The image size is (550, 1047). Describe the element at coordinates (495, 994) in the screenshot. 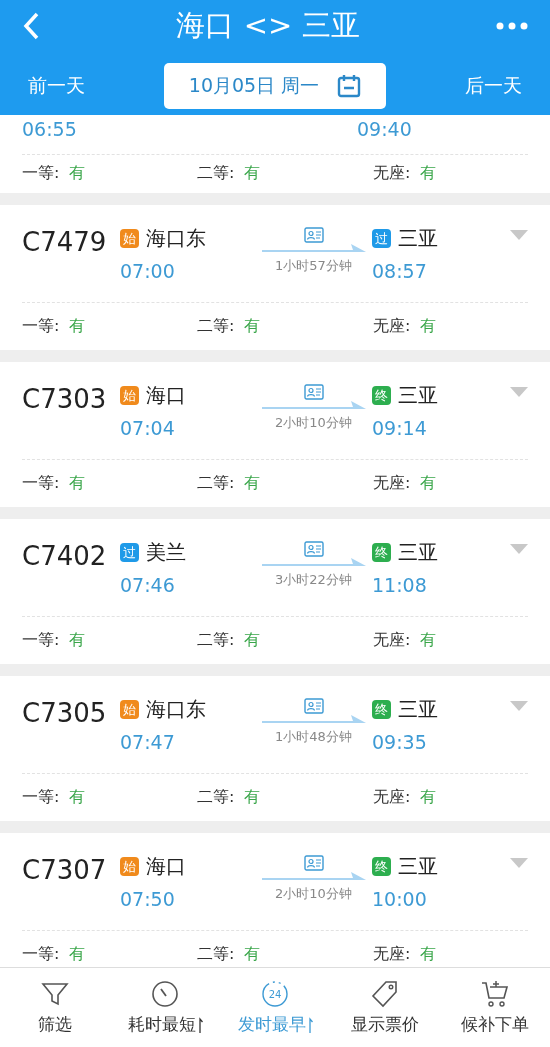

I see `cart-plus-icon` at that location.